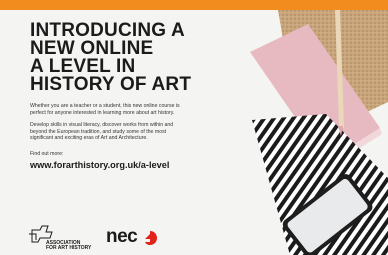 This screenshot has height=255, width=388. I want to click on afah-wordmark: ASSOCIATION FOR ART HISTORY, so click(68, 246).